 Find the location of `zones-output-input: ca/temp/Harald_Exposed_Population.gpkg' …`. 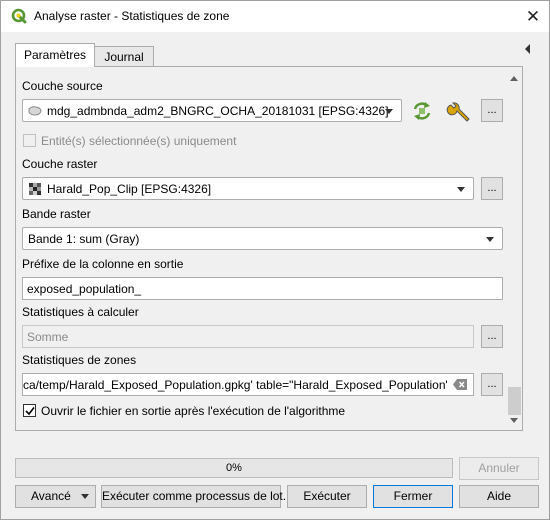

zones-output-input: ca/temp/Harald_Exposed_Population.gpkg' … is located at coordinates (248, 384).